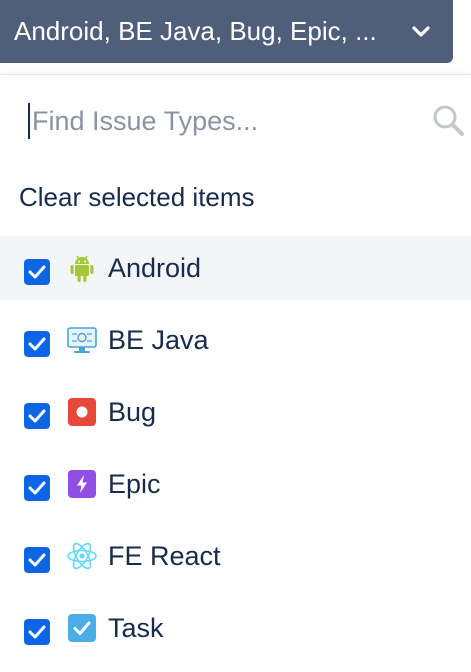  What do you see at coordinates (235, 268) in the screenshot?
I see `list-item-android: Android` at bounding box center [235, 268].